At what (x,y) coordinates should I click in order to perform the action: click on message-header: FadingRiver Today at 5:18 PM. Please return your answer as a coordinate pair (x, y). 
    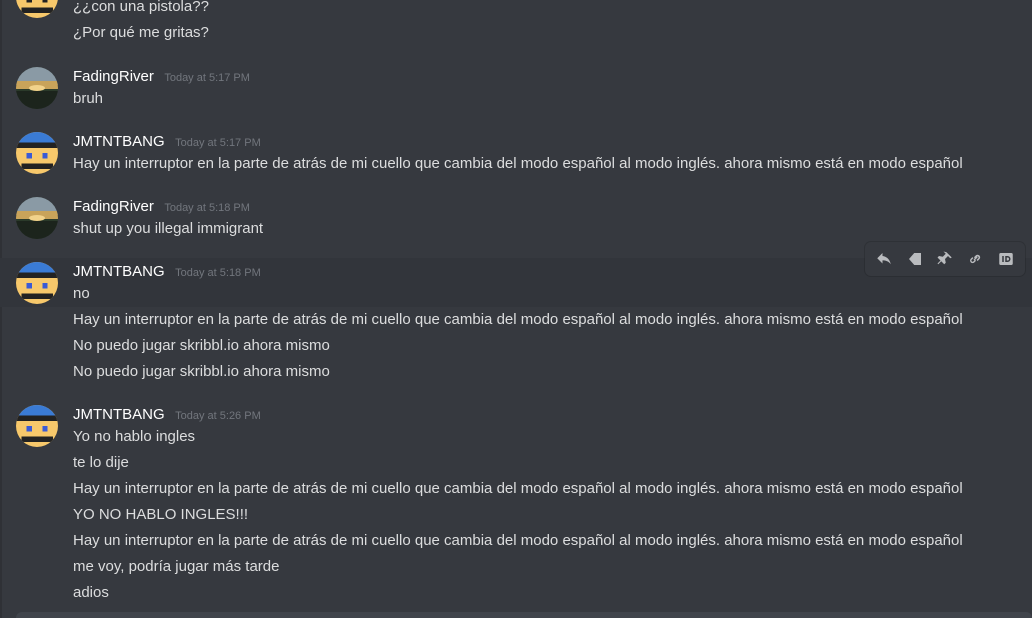
    Looking at the image, I should click on (161, 208).